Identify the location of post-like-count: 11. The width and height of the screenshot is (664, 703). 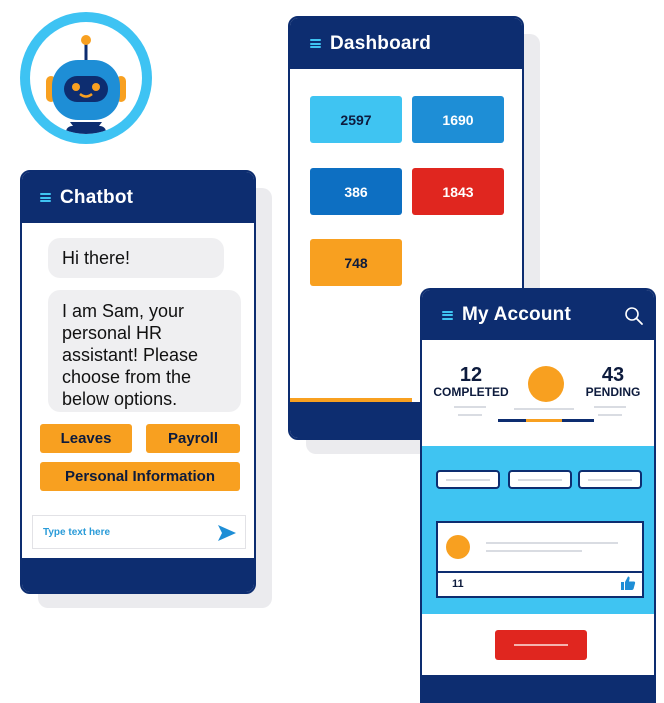
(458, 584).